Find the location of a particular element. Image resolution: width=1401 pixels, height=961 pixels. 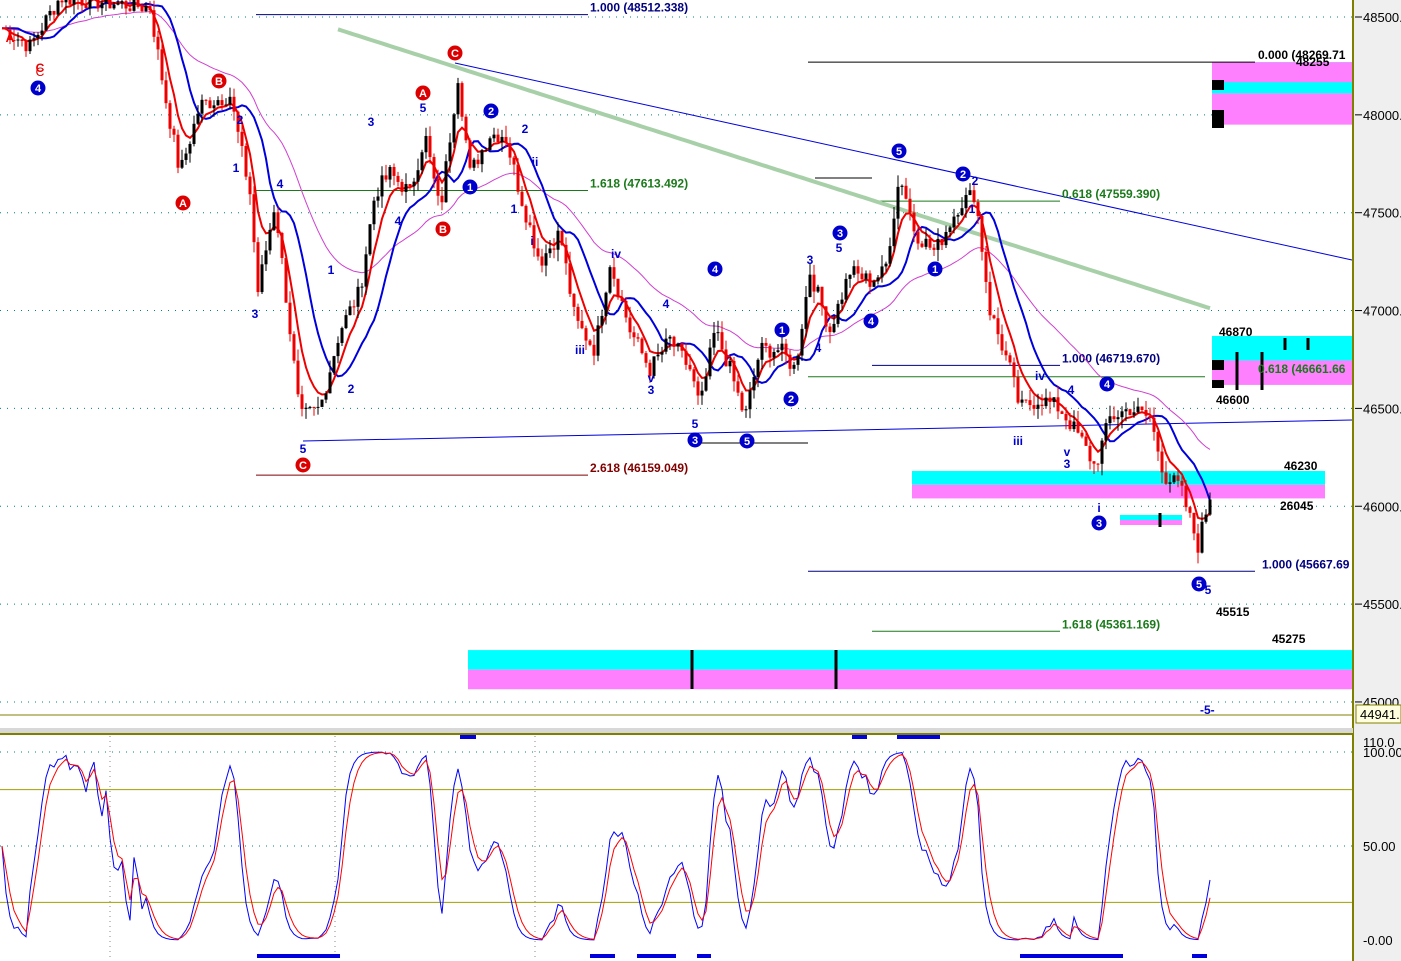

wave-label: 4 is located at coordinates (280, 184).